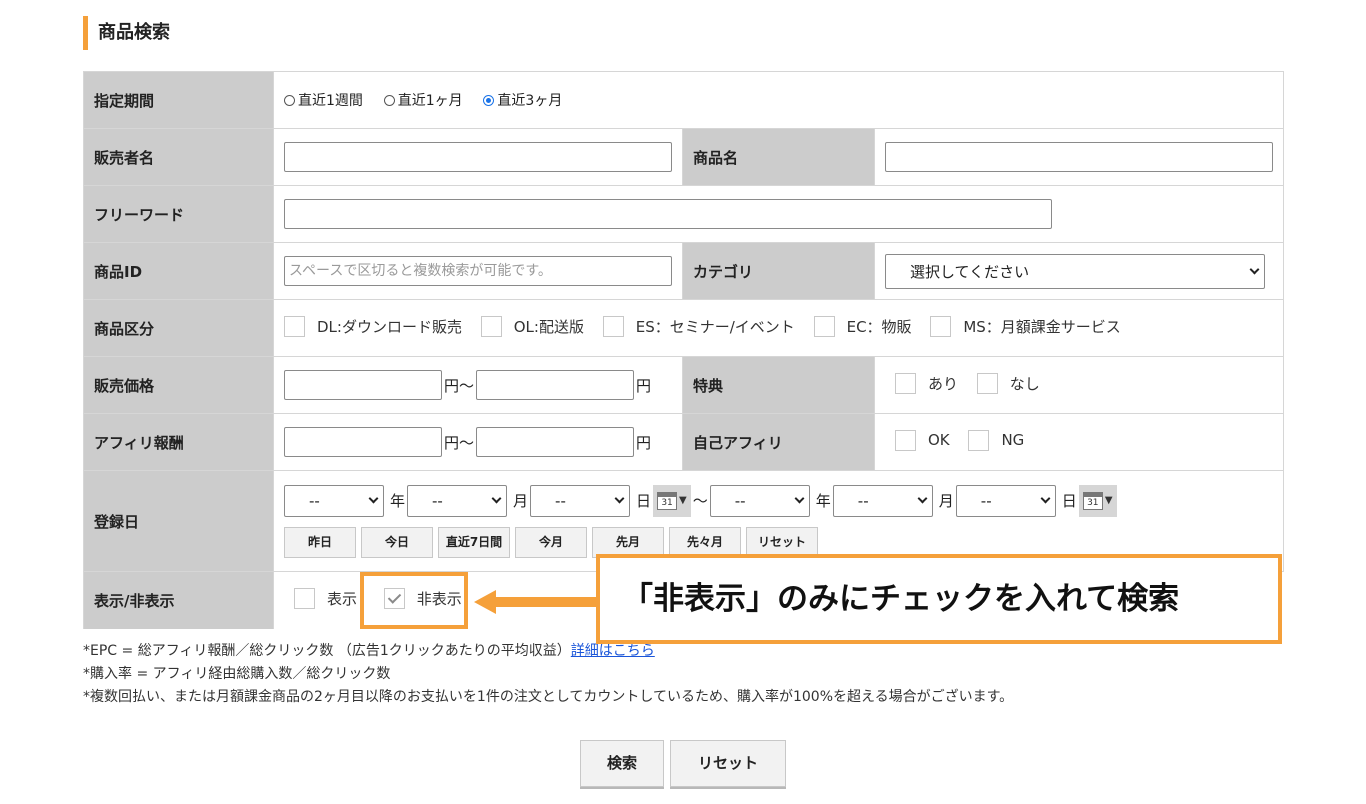 The height and width of the screenshot is (804, 1366). I want to click on search-button: 検索, so click(622, 763).